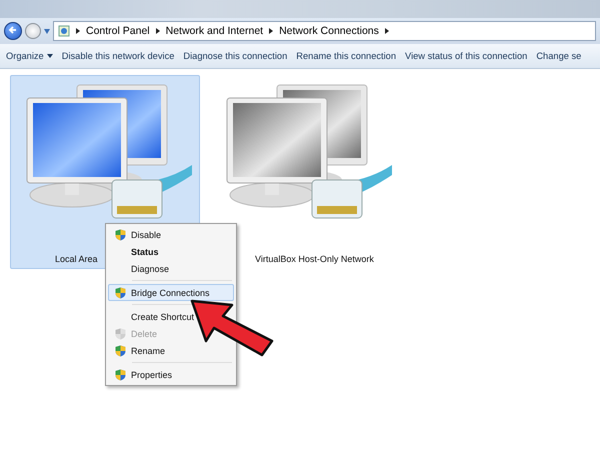 The image size is (600, 450). I want to click on menu-item: Properties, so click(143, 374).